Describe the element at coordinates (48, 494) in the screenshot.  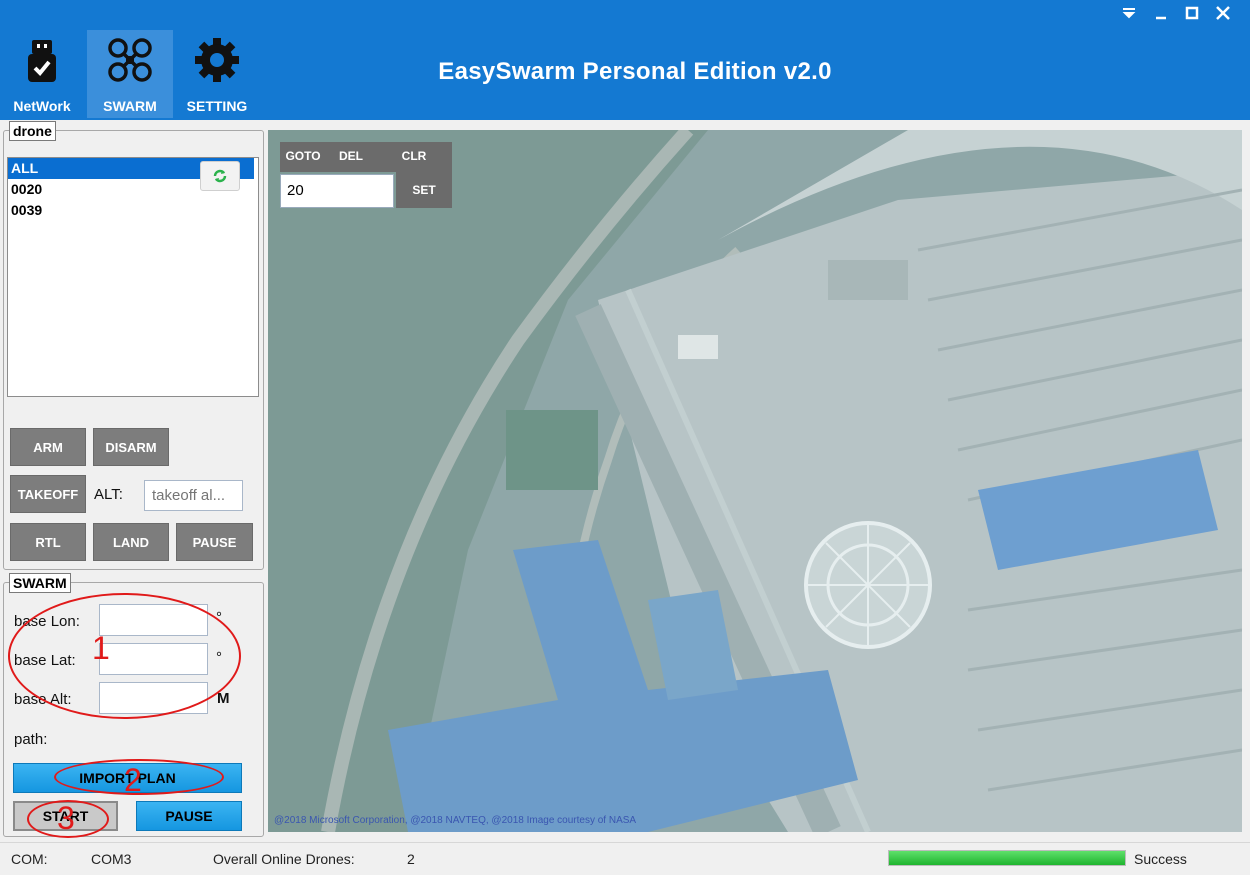
I see `takeoff-button: TAKEOFF` at that location.